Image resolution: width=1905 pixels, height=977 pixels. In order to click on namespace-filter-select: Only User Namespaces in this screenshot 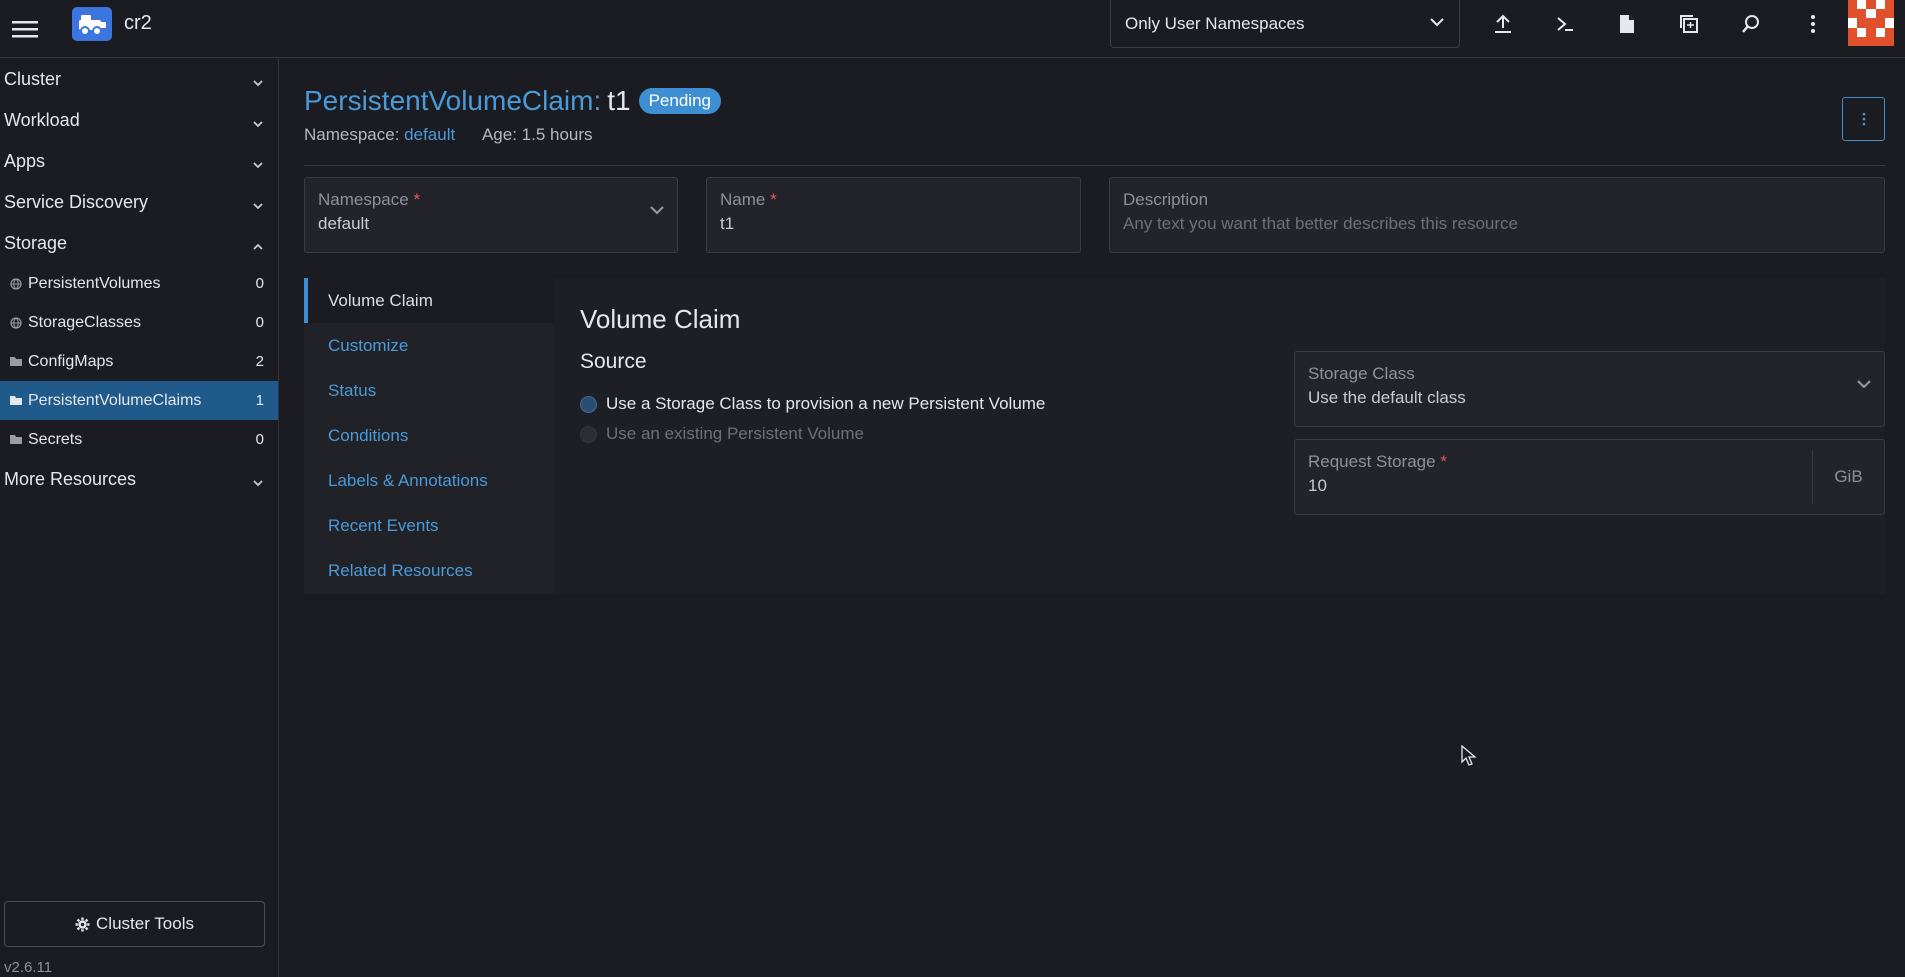, I will do `click(1285, 24)`.